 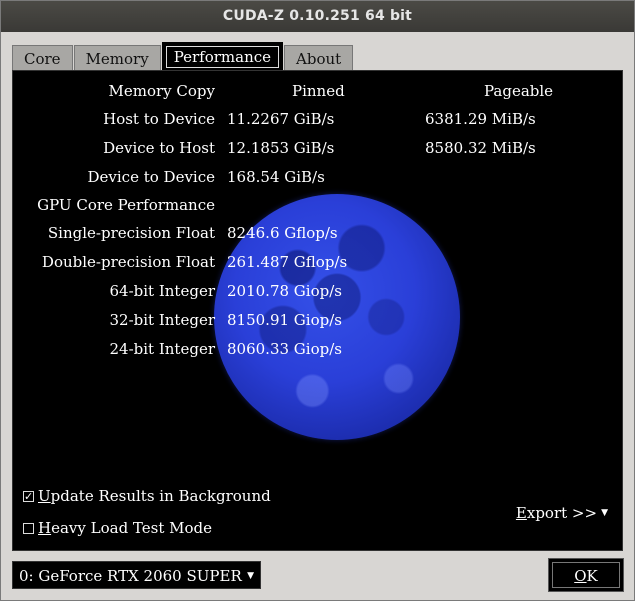 What do you see at coordinates (159, 119) in the screenshot?
I see `row-label-host-to-device: Host to Device` at bounding box center [159, 119].